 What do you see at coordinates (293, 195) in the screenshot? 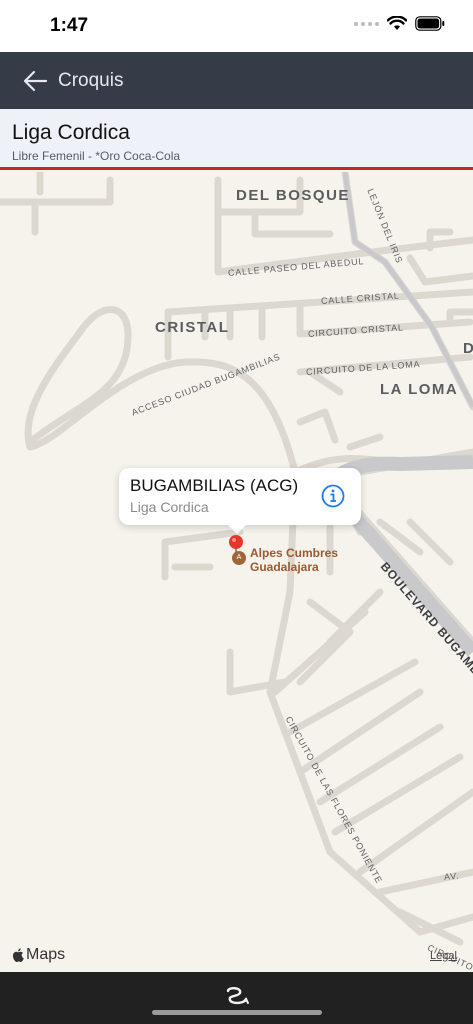
I see `area-label-del-bosque: DEL BOSQUE` at bounding box center [293, 195].